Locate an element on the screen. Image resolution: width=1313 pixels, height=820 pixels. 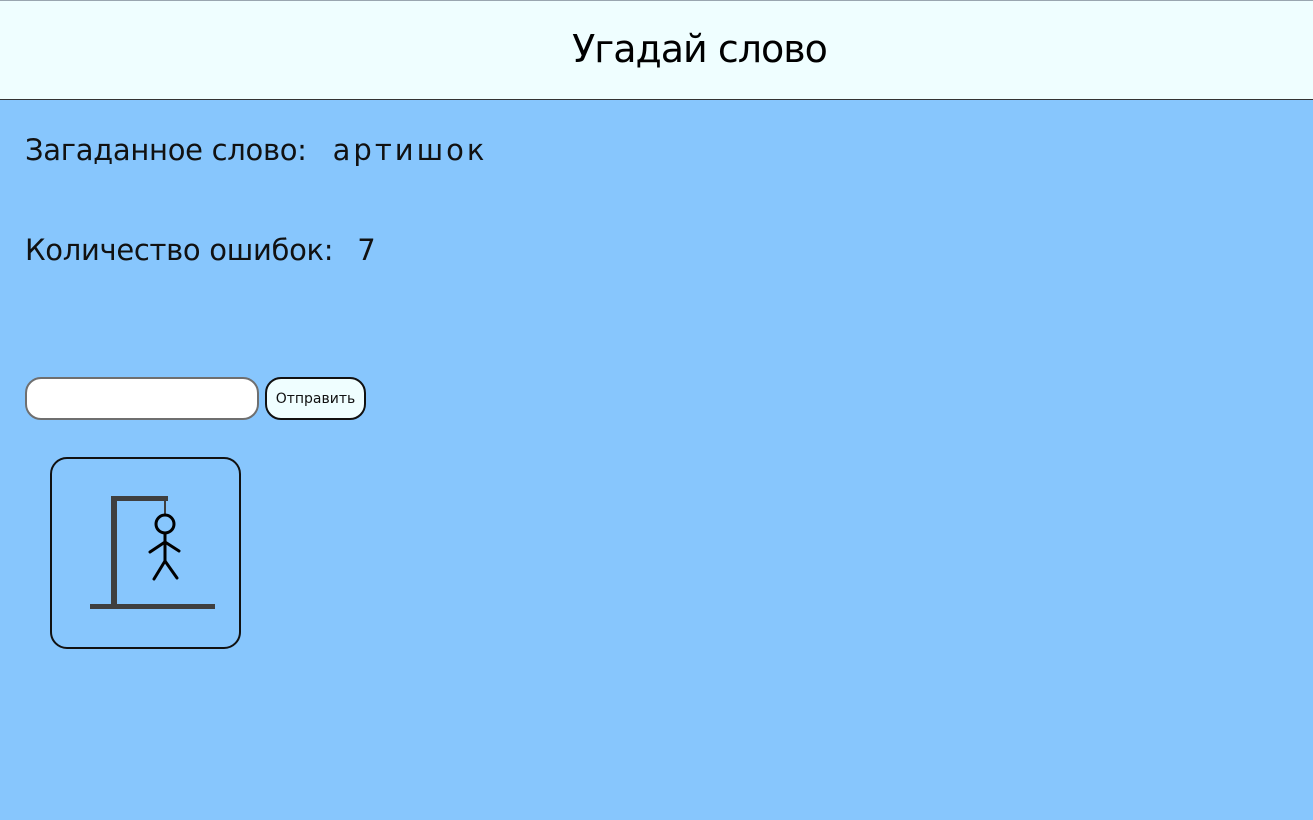
header: Угадай слово is located at coordinates (656, 50).